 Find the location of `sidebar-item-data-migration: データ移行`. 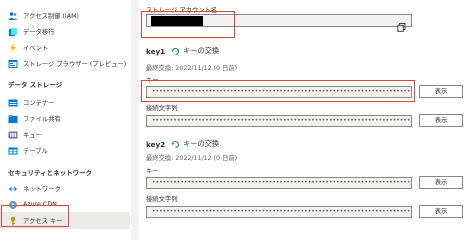

sidebar-item-data-migration: データ移行 is located at coordinates (65, 31).